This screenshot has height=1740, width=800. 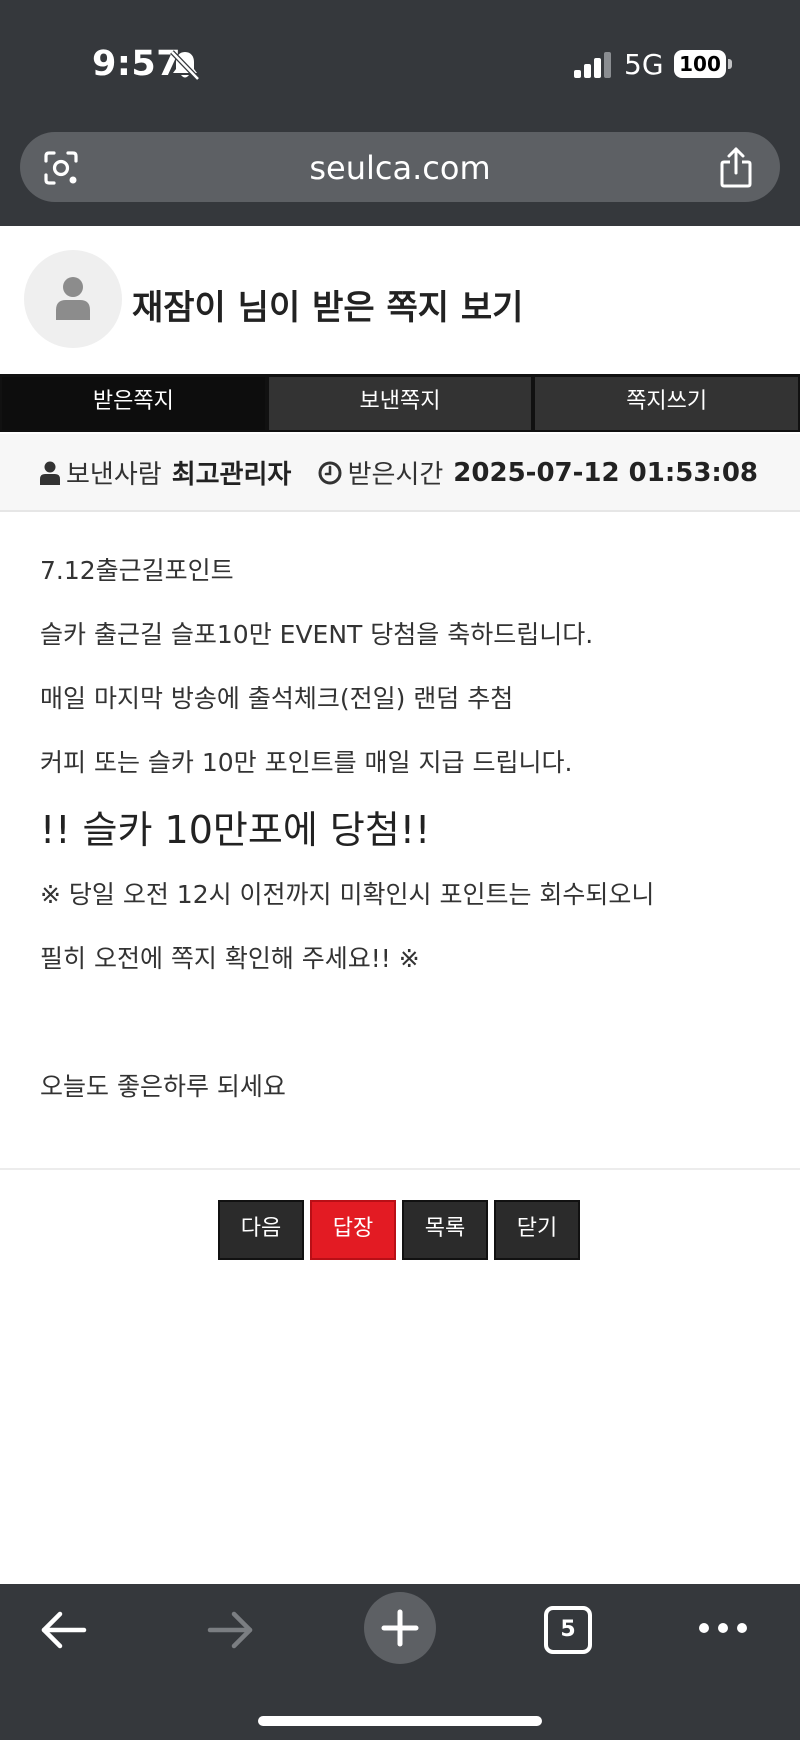 I want to click on url-bar: seulca.com, so click(x=400, y=167).